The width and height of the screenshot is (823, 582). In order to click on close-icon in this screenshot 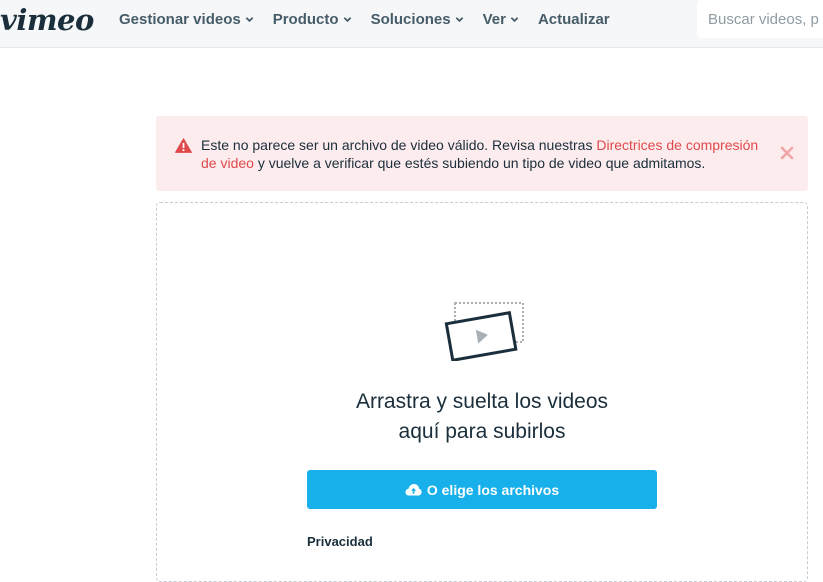, I will do `click(787, 153)`.